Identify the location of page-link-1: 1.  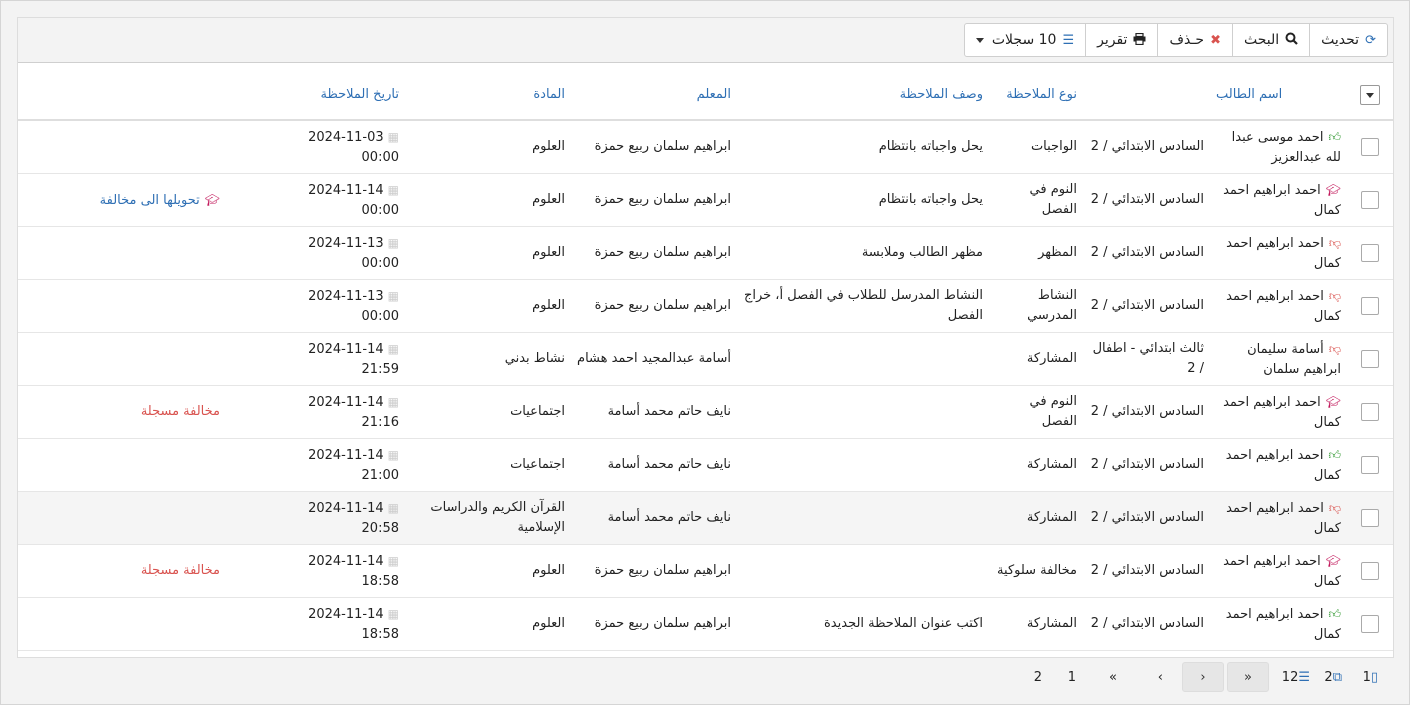
(1072, 677).